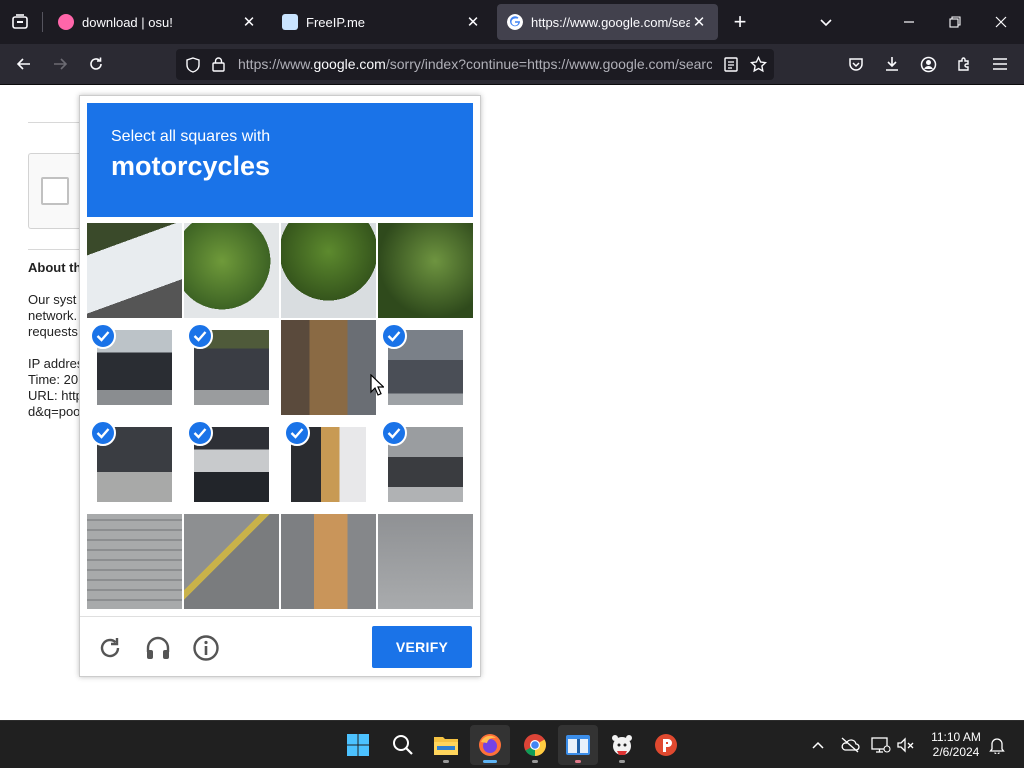 This screenshot has height=768, width=1024. I want to click on app-window-button, so click(578, 745).